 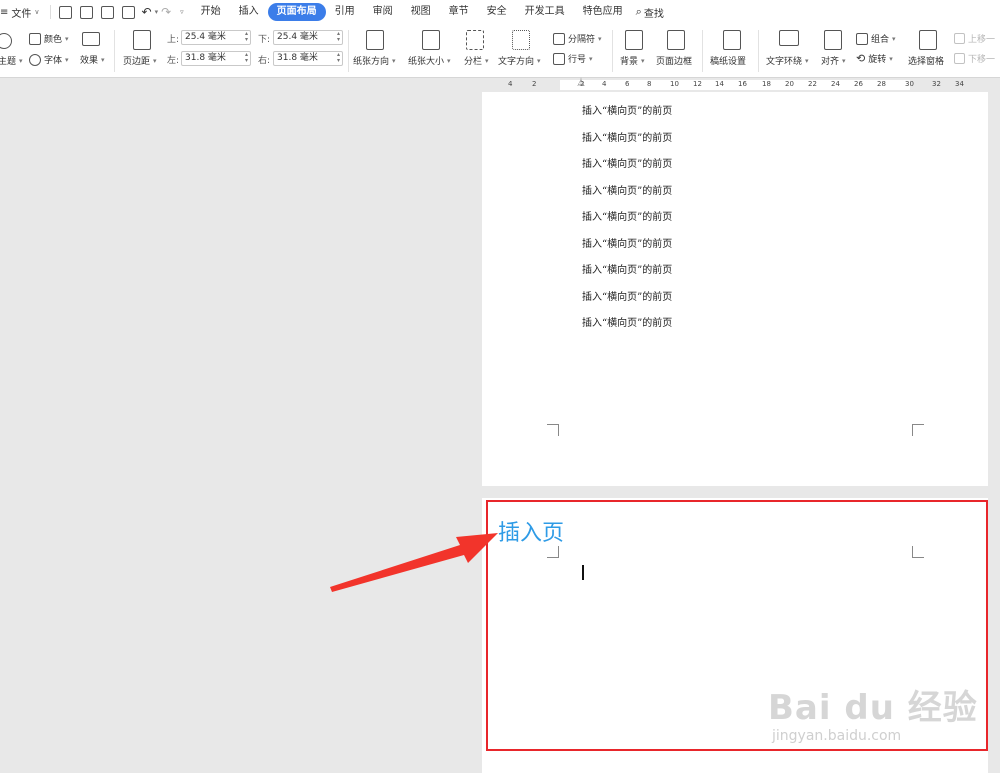 What do you see at coordinates (182, 12) in the screenshot?
I see `quick-access-more-icon: ▿` at bounding box center [182, 12].